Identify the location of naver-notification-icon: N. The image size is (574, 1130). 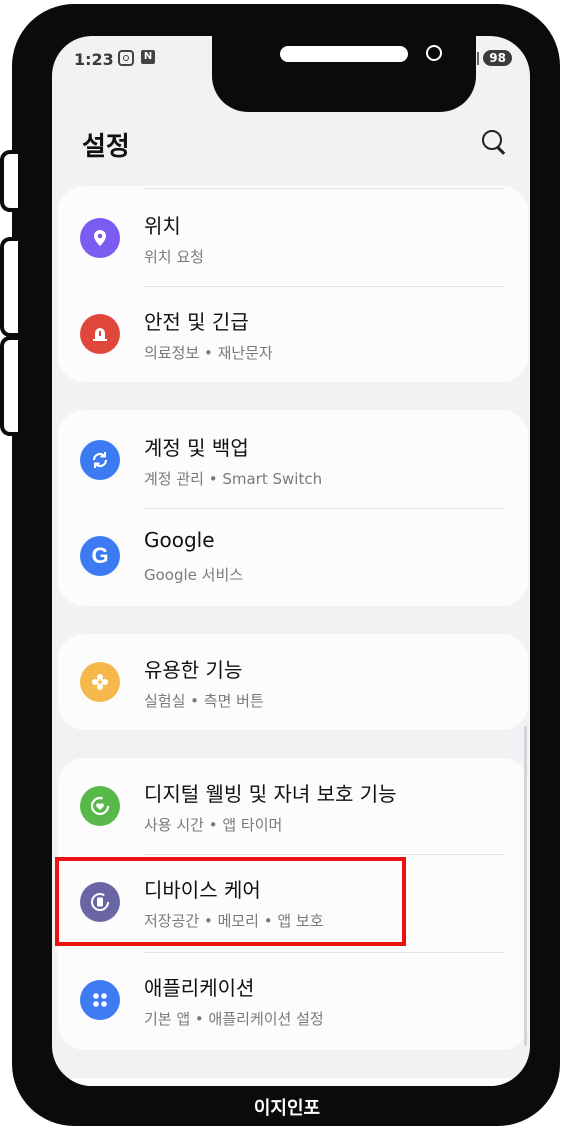
(148, 57).